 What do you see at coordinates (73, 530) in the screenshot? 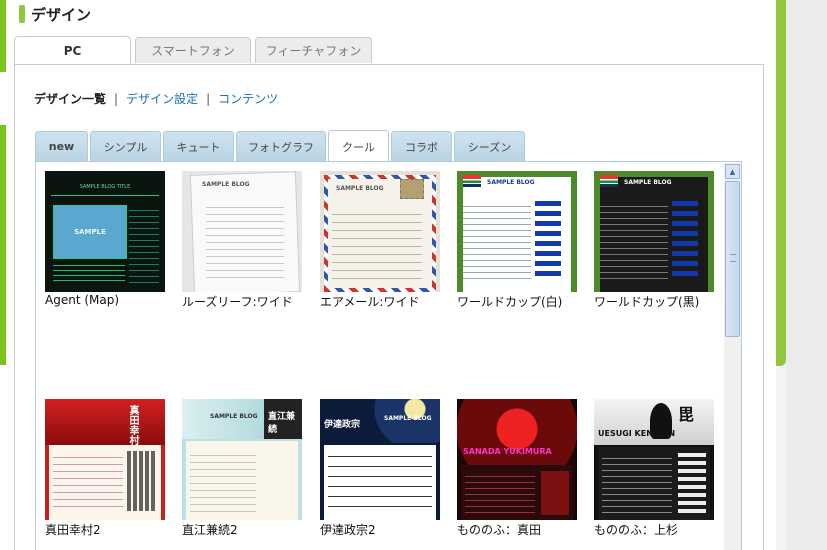
I see `design-name: 真田幸村2` at bounding box center [73, 530].